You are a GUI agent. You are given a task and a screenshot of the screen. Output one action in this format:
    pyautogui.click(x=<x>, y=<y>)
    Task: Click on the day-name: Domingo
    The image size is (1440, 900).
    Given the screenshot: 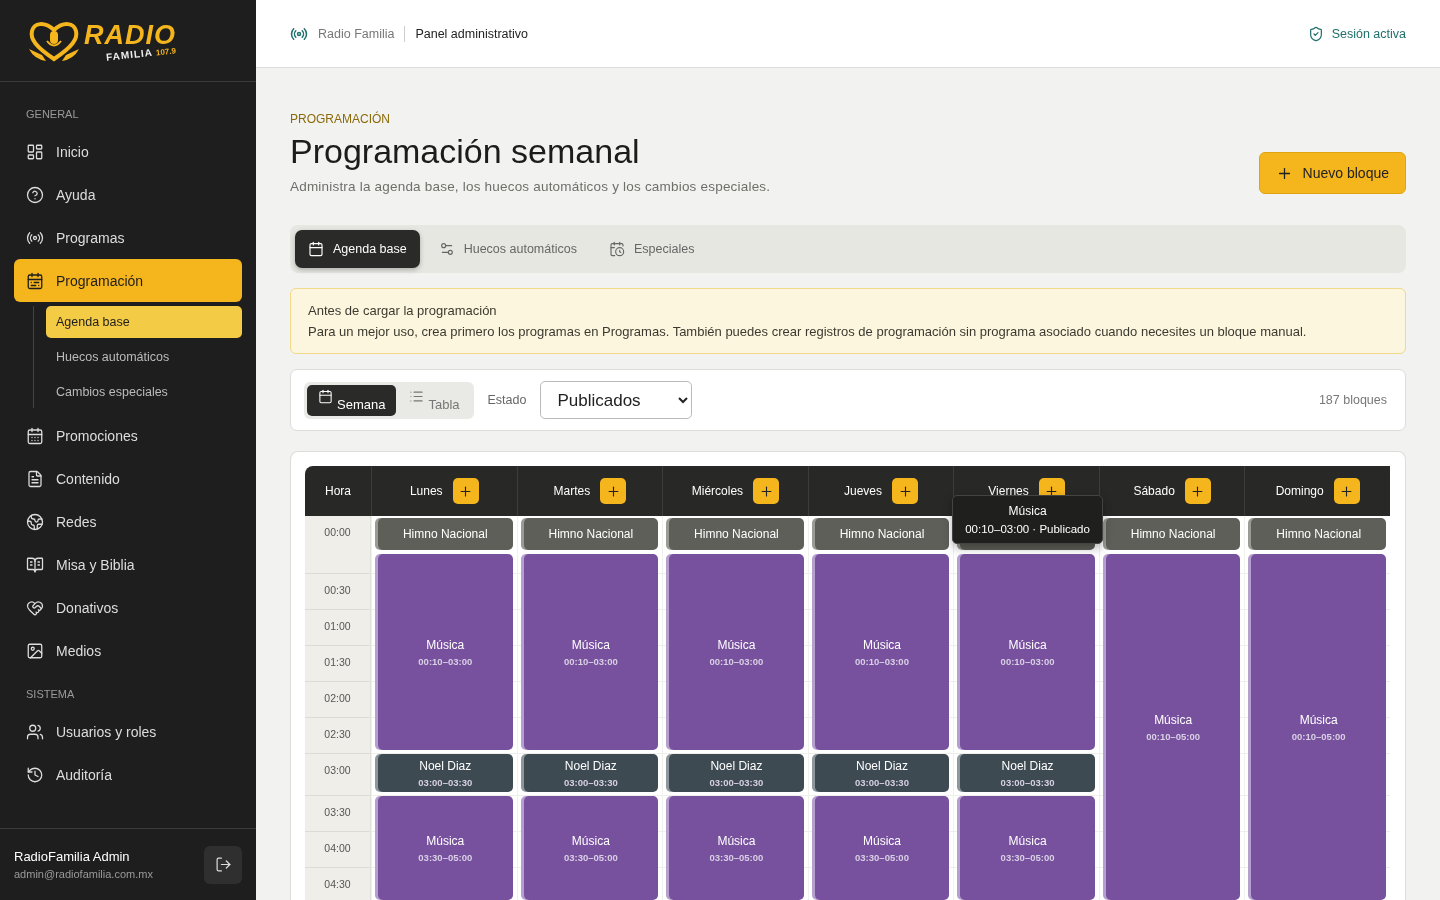 What is the action you would take?
    pyautogui.click(x=1299, y=491)
    